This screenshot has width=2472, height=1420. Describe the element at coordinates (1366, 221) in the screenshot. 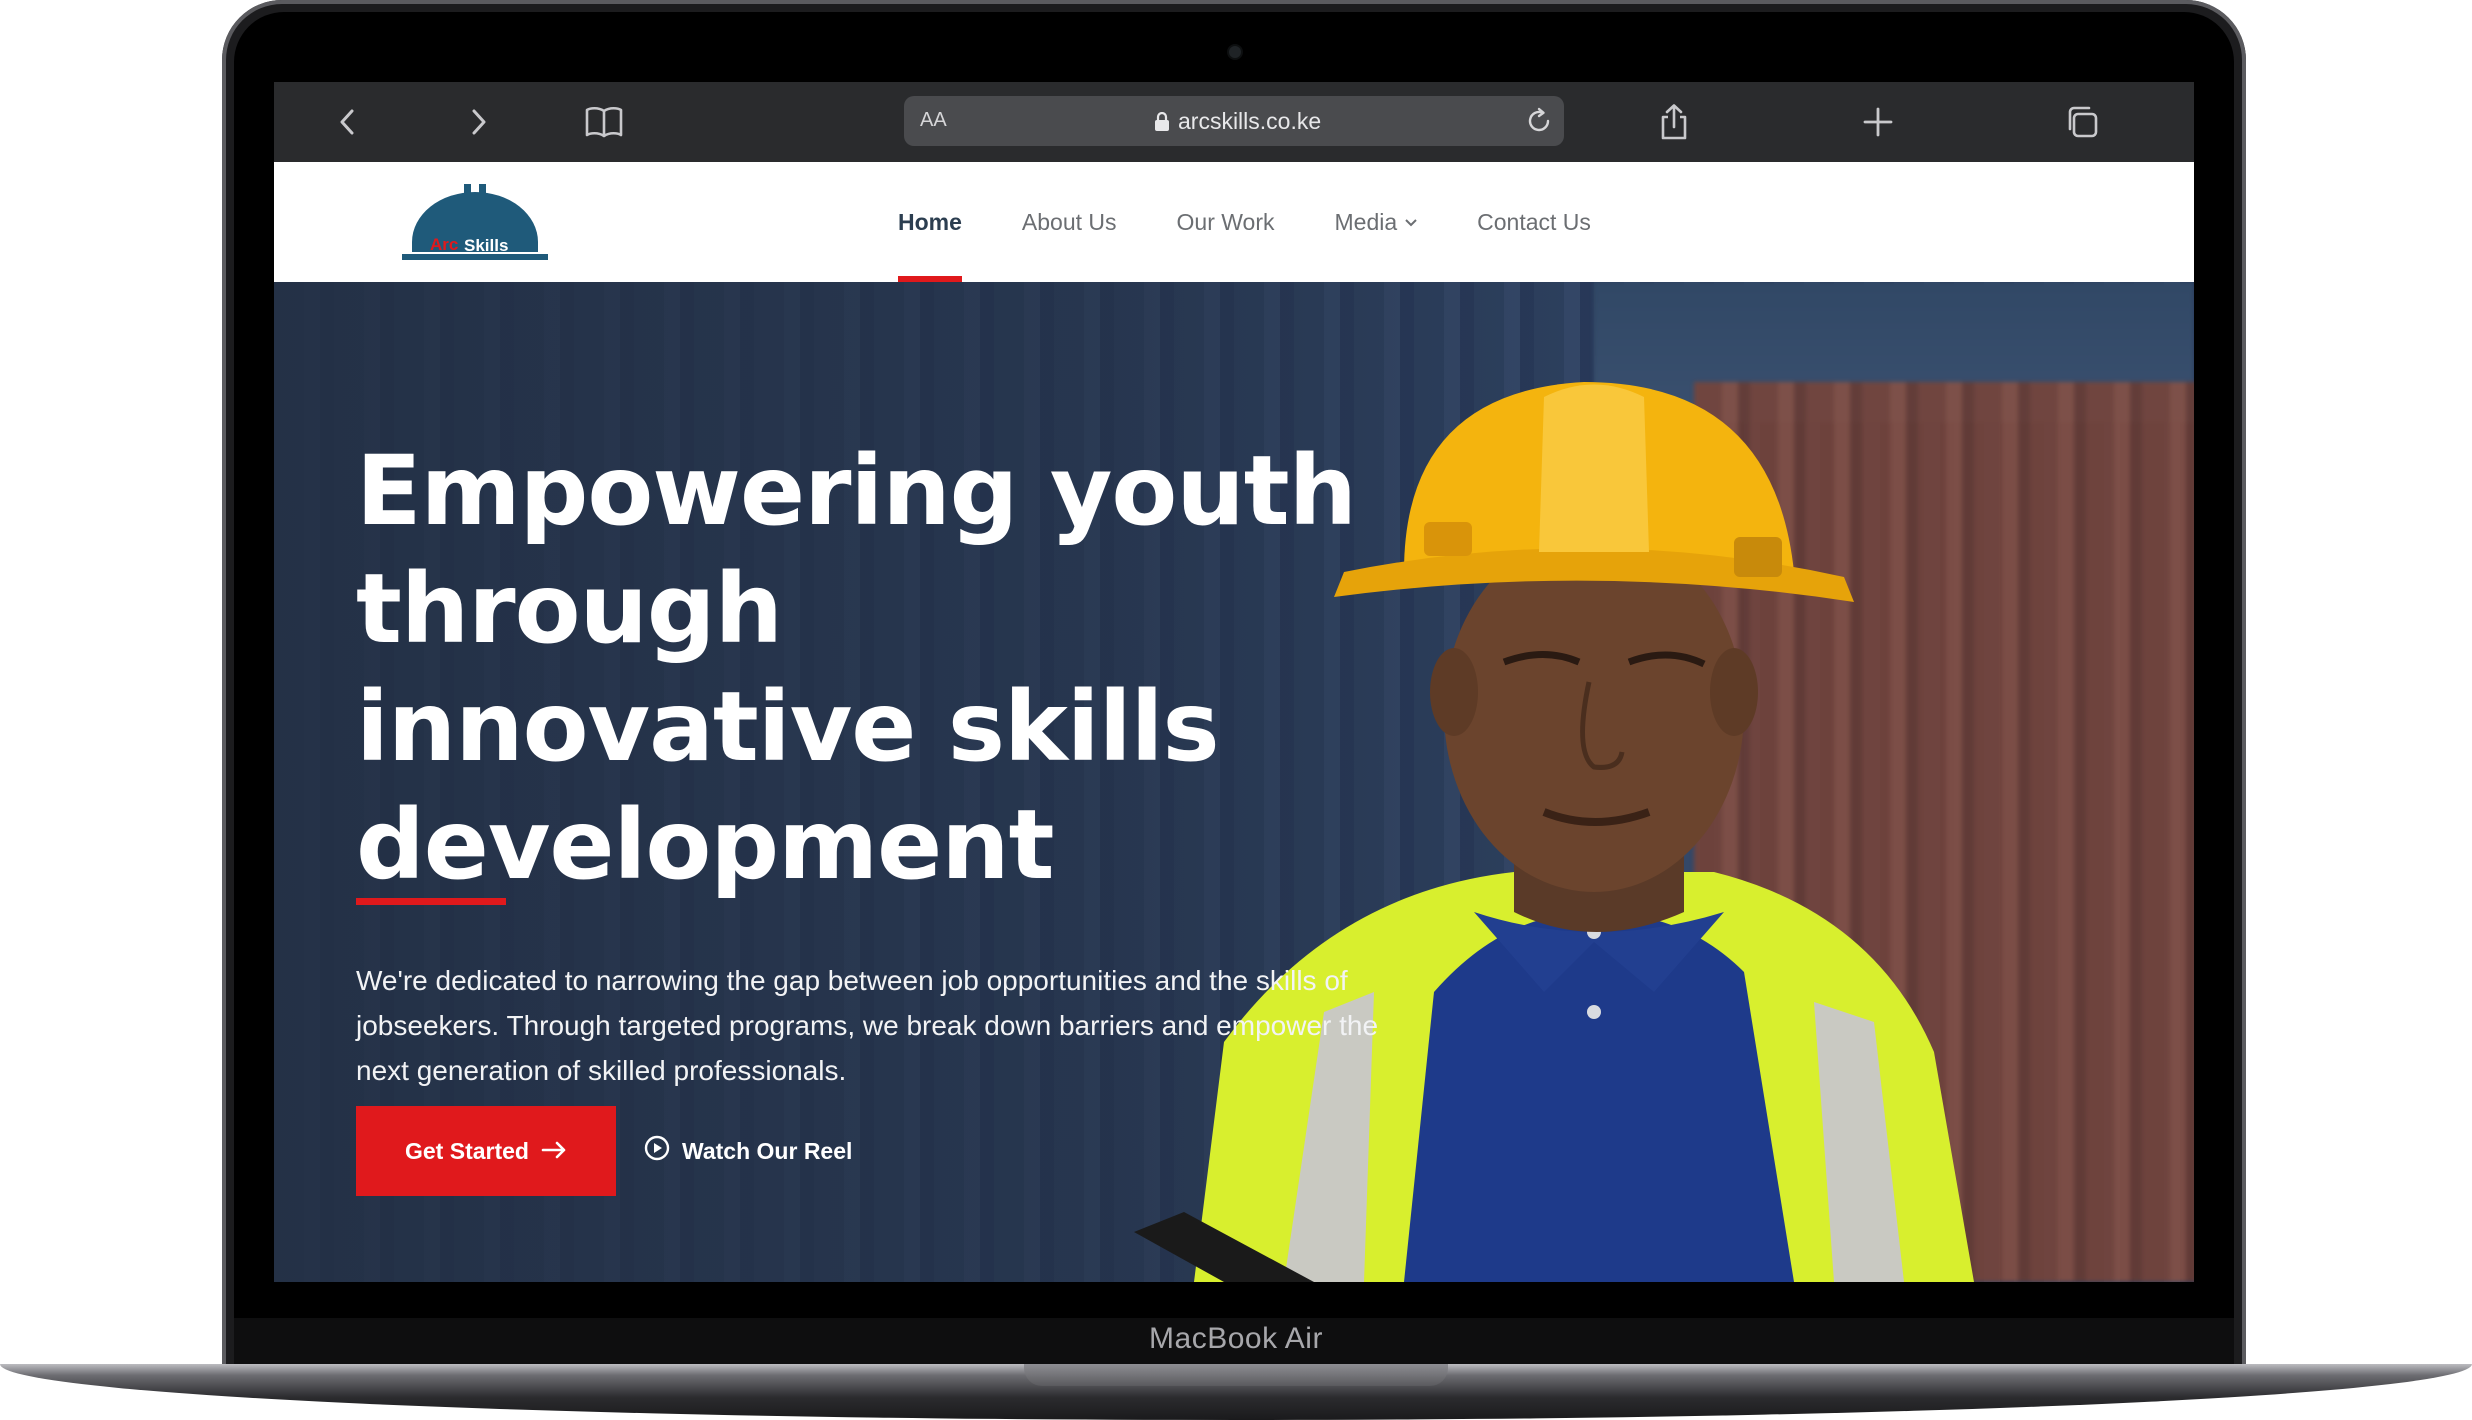

I see `nav-media-label: Media` at that location.